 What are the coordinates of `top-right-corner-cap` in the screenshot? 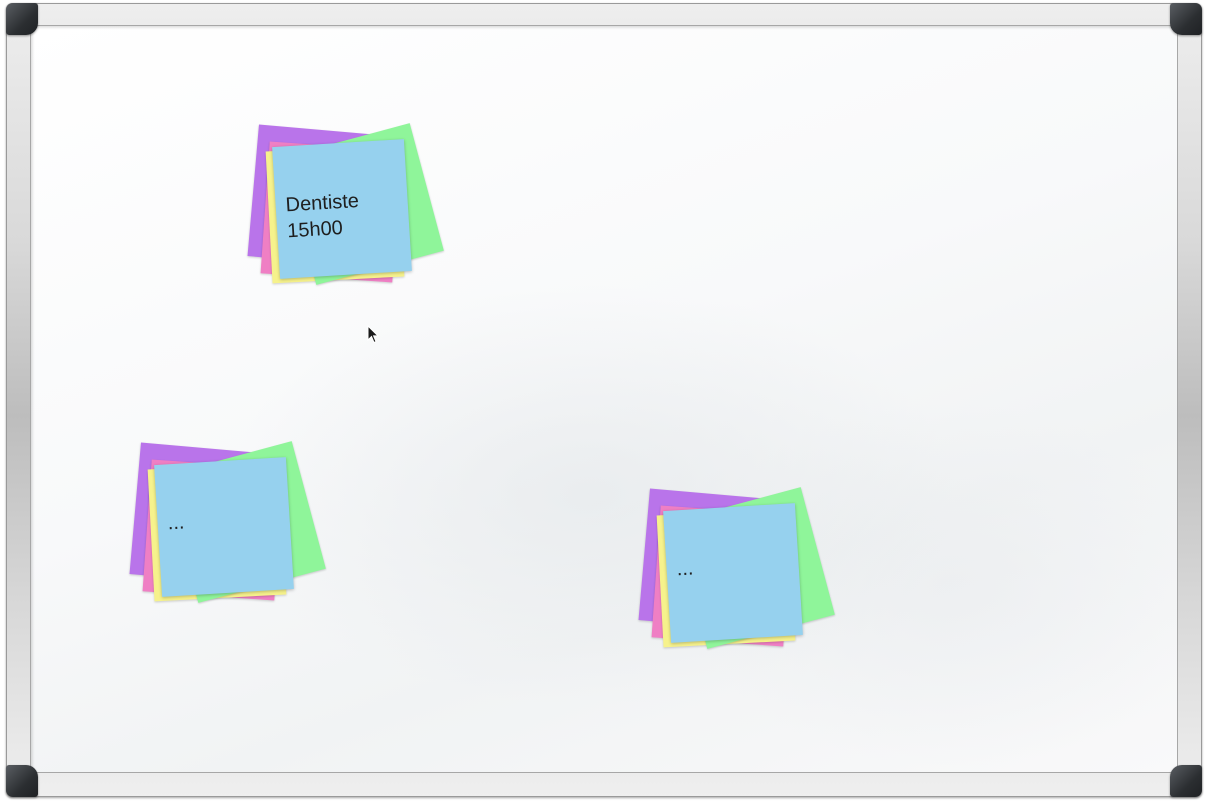 It's located at (1186, 19).